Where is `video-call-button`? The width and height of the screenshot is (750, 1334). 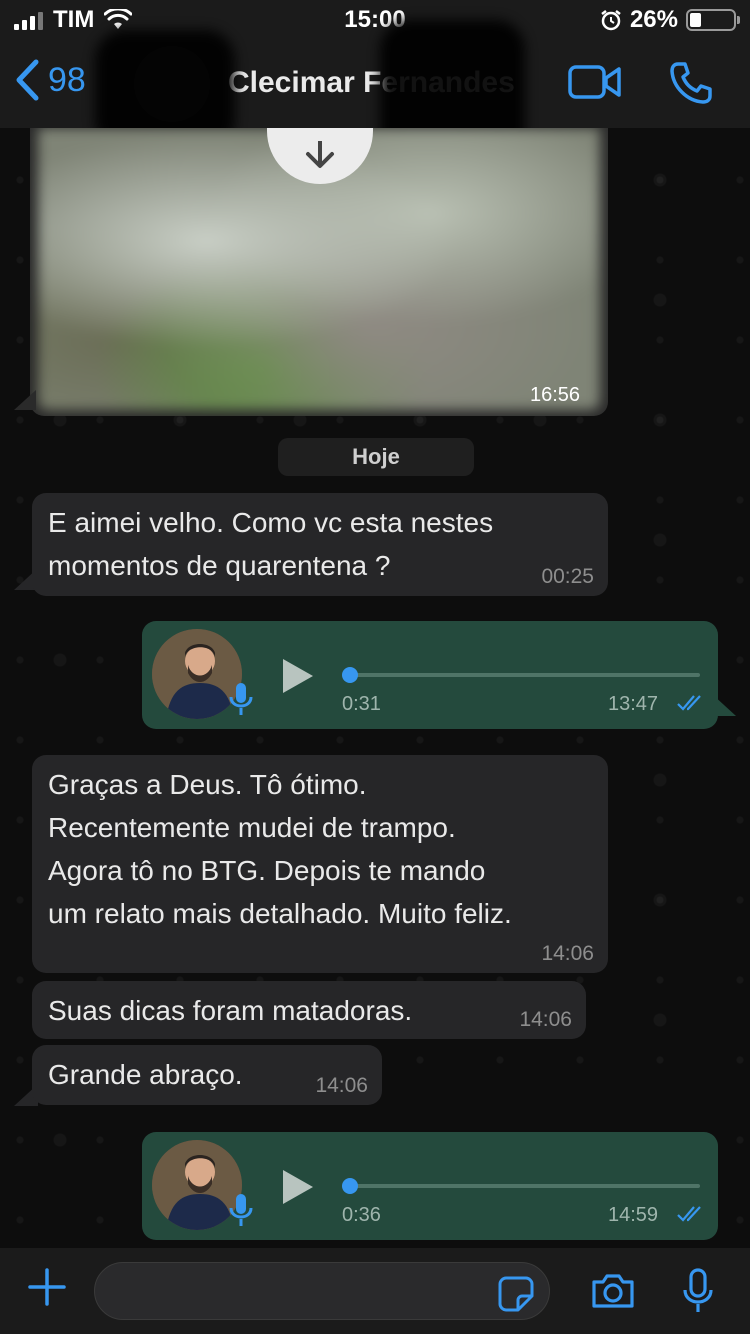 video-call-button is located at coordinates (595, 84).